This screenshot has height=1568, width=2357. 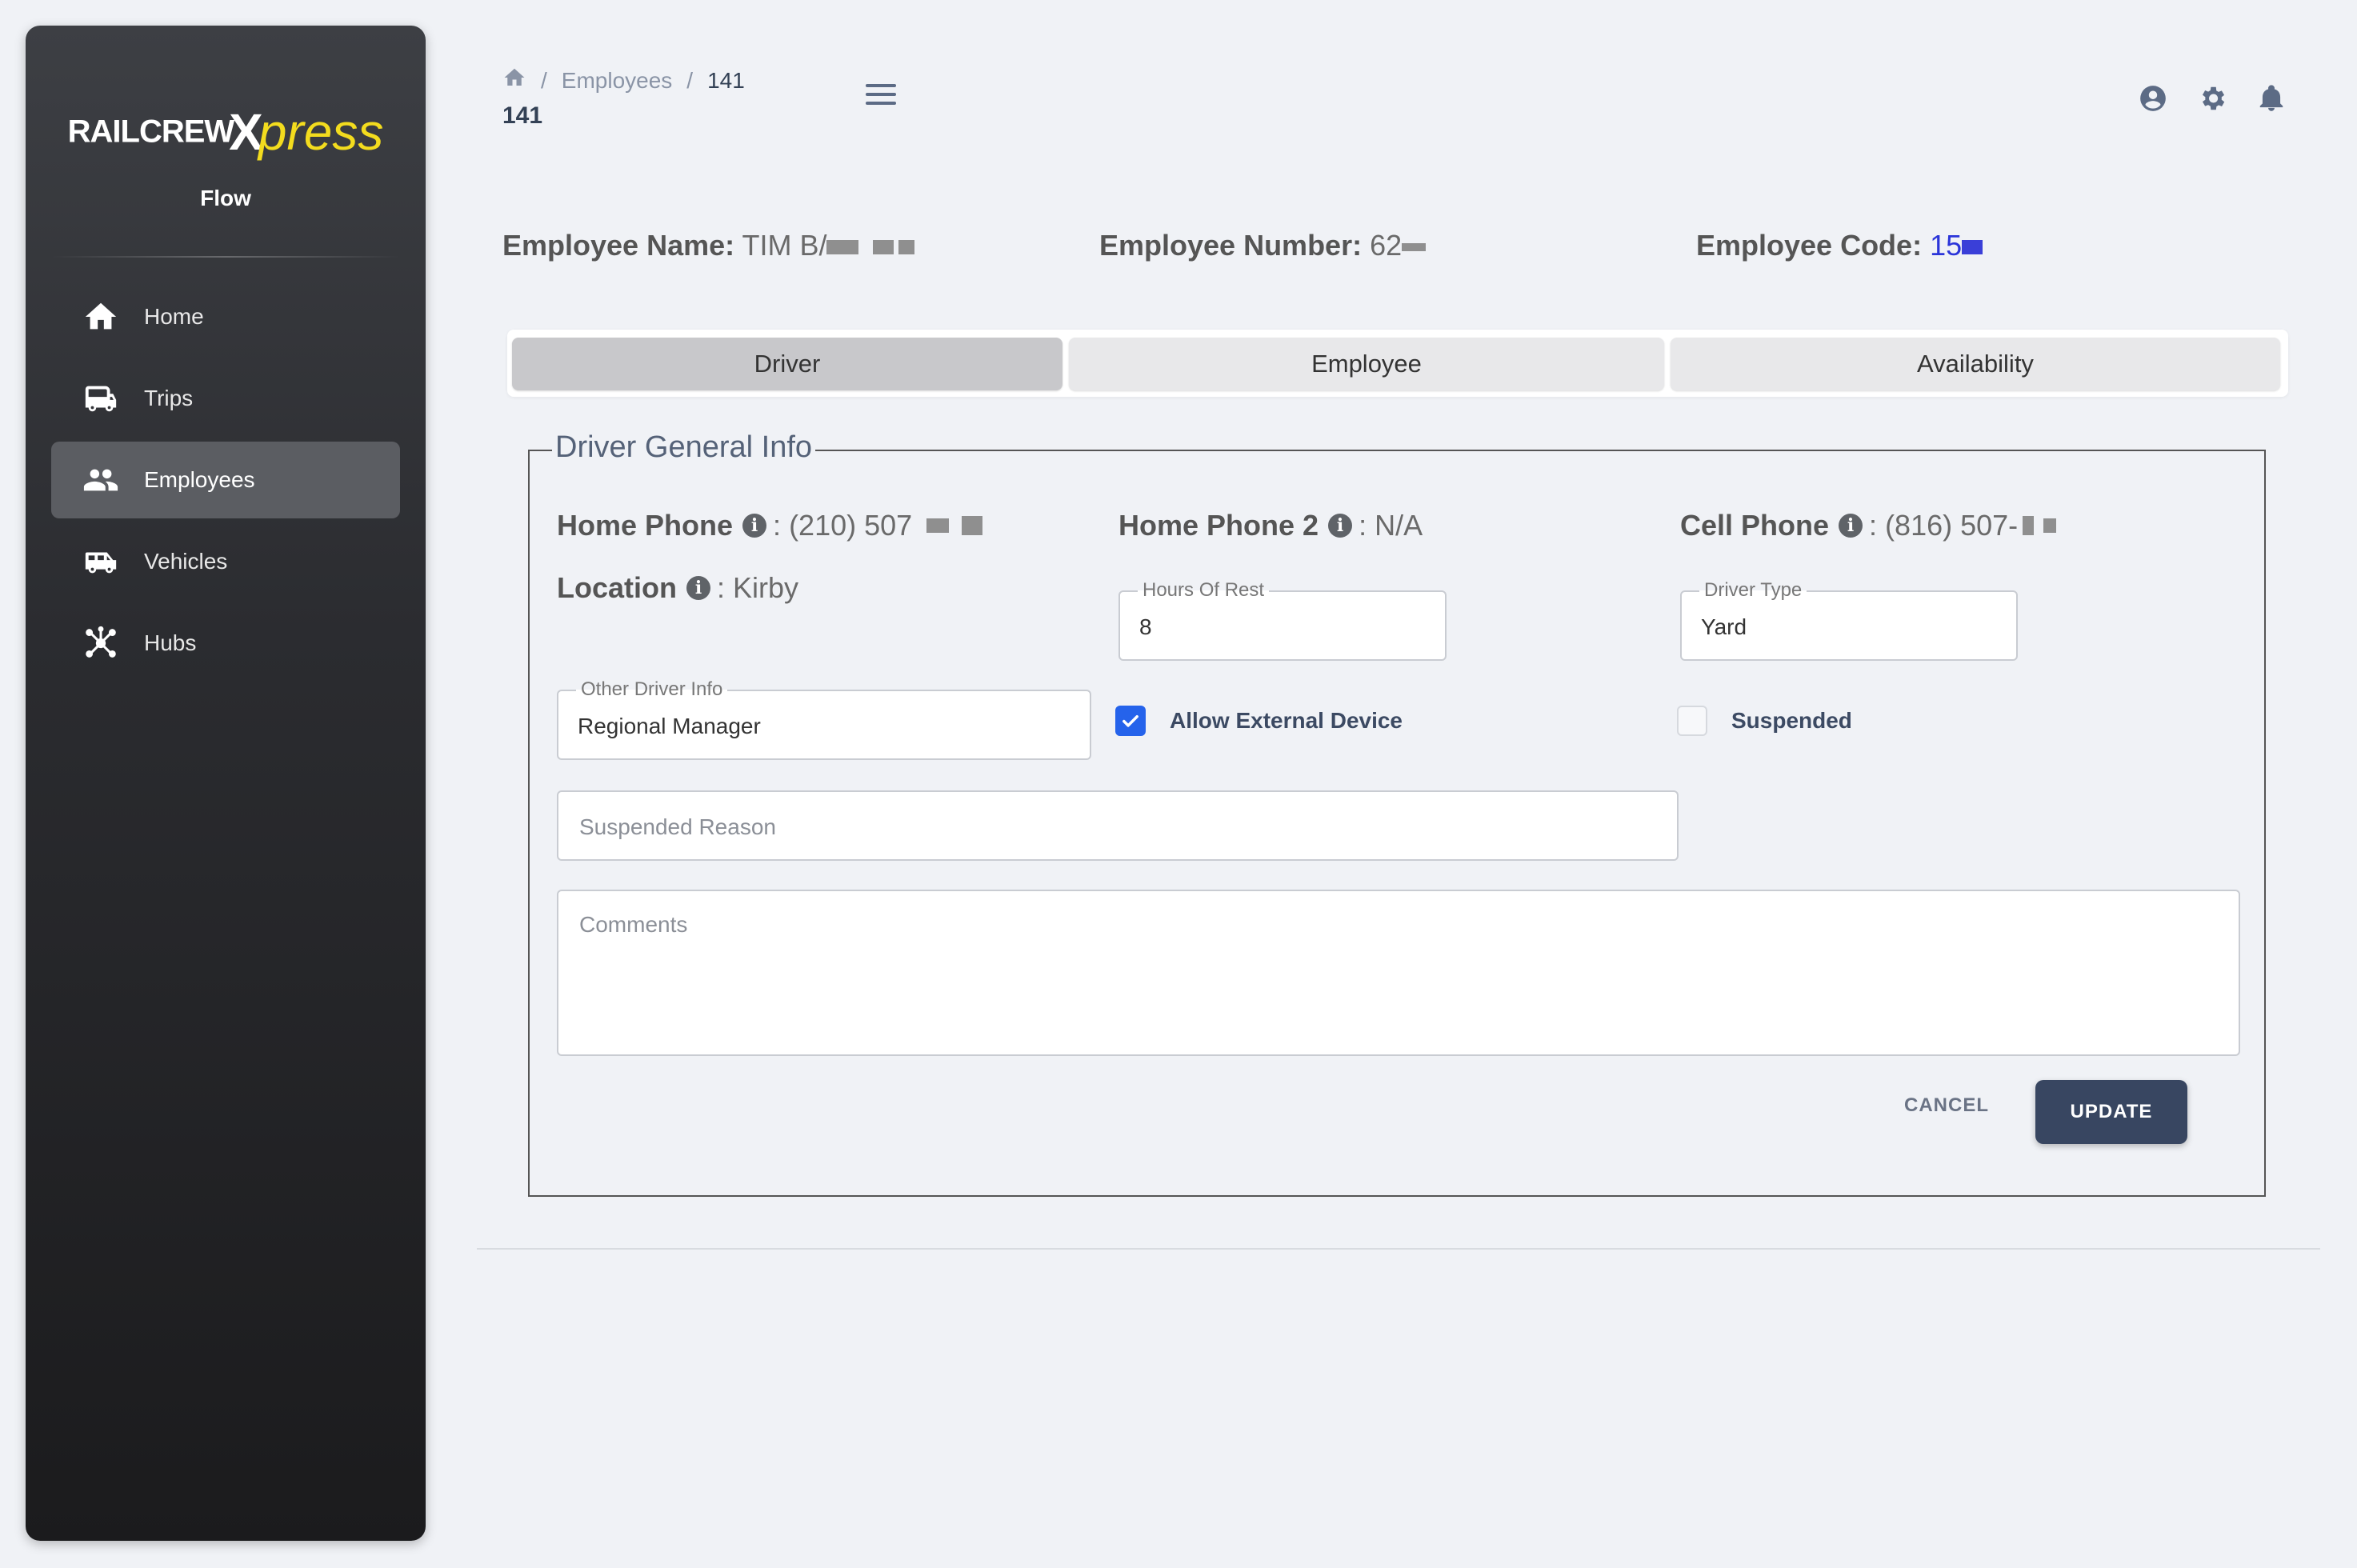 I want to click on tab-employee: Employee, so click(x=1366, y=364).